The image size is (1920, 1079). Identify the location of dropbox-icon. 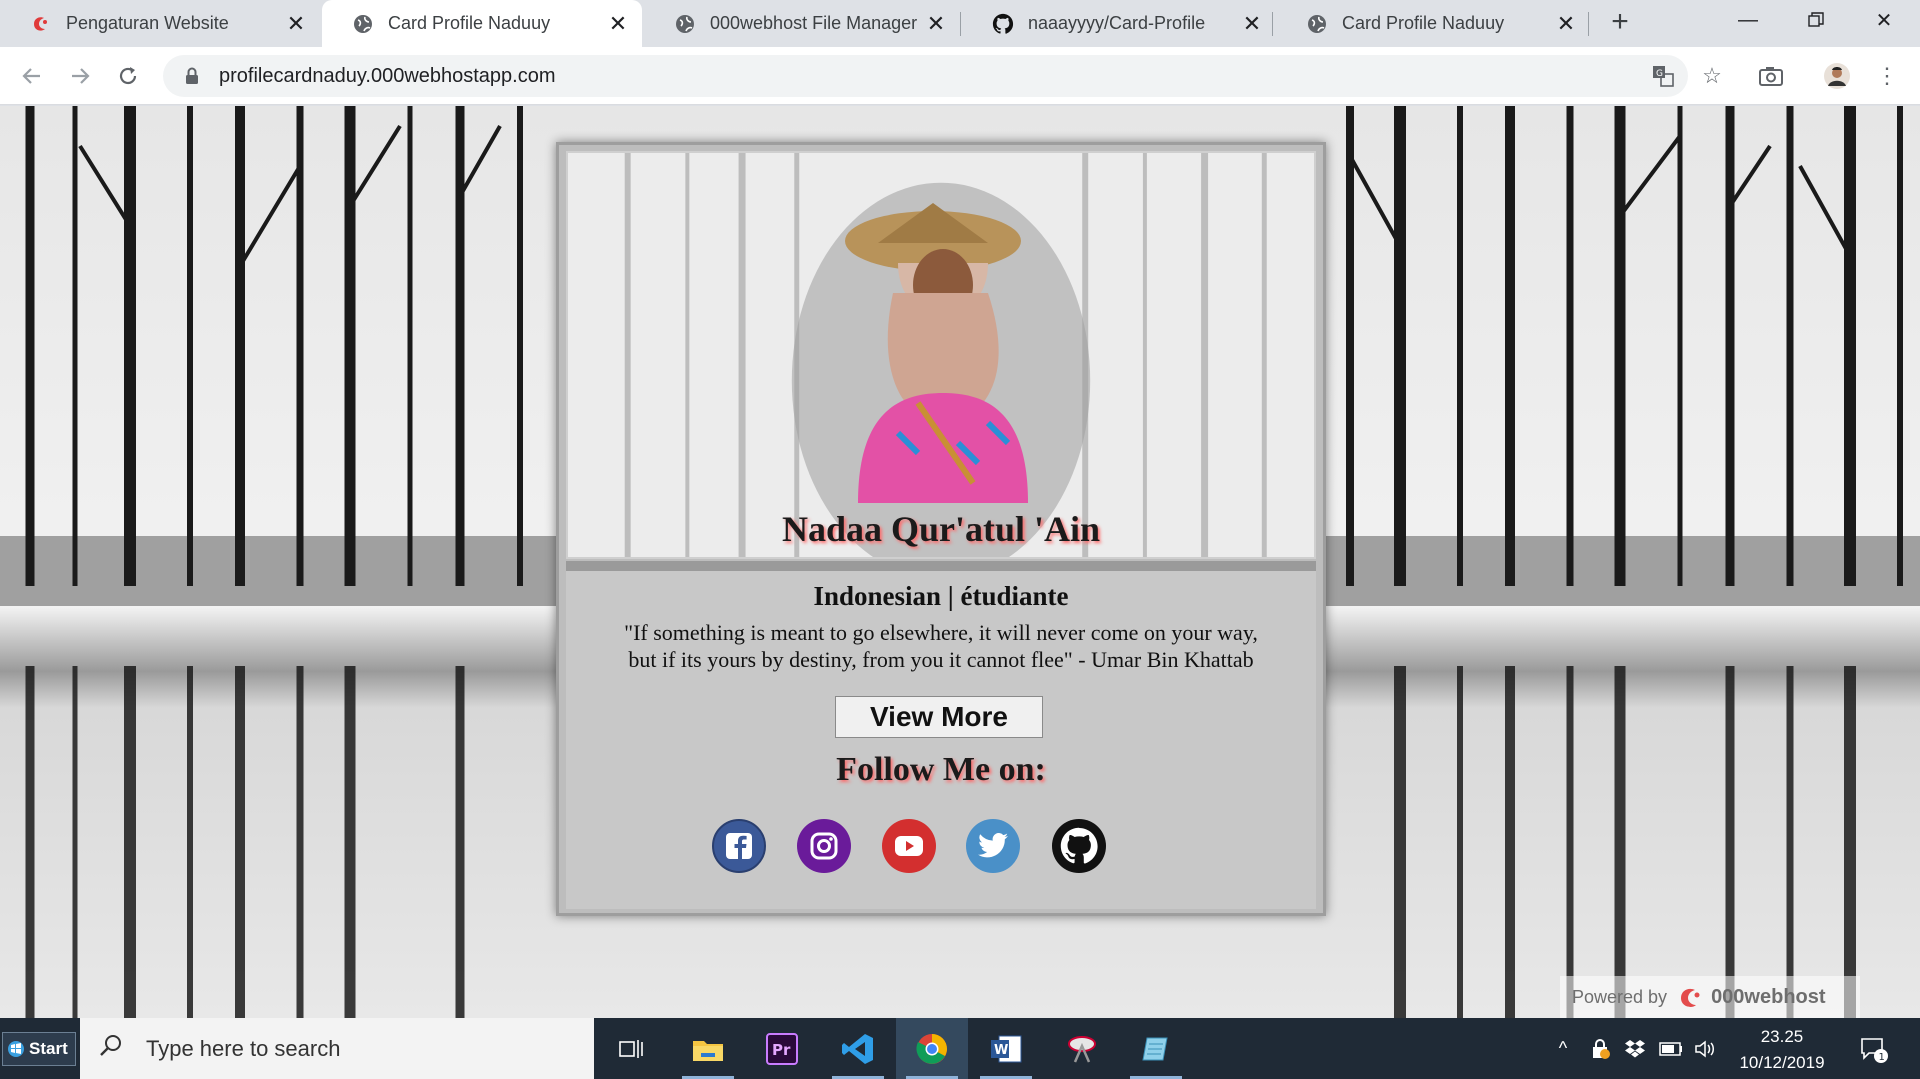
(1635, 1048).